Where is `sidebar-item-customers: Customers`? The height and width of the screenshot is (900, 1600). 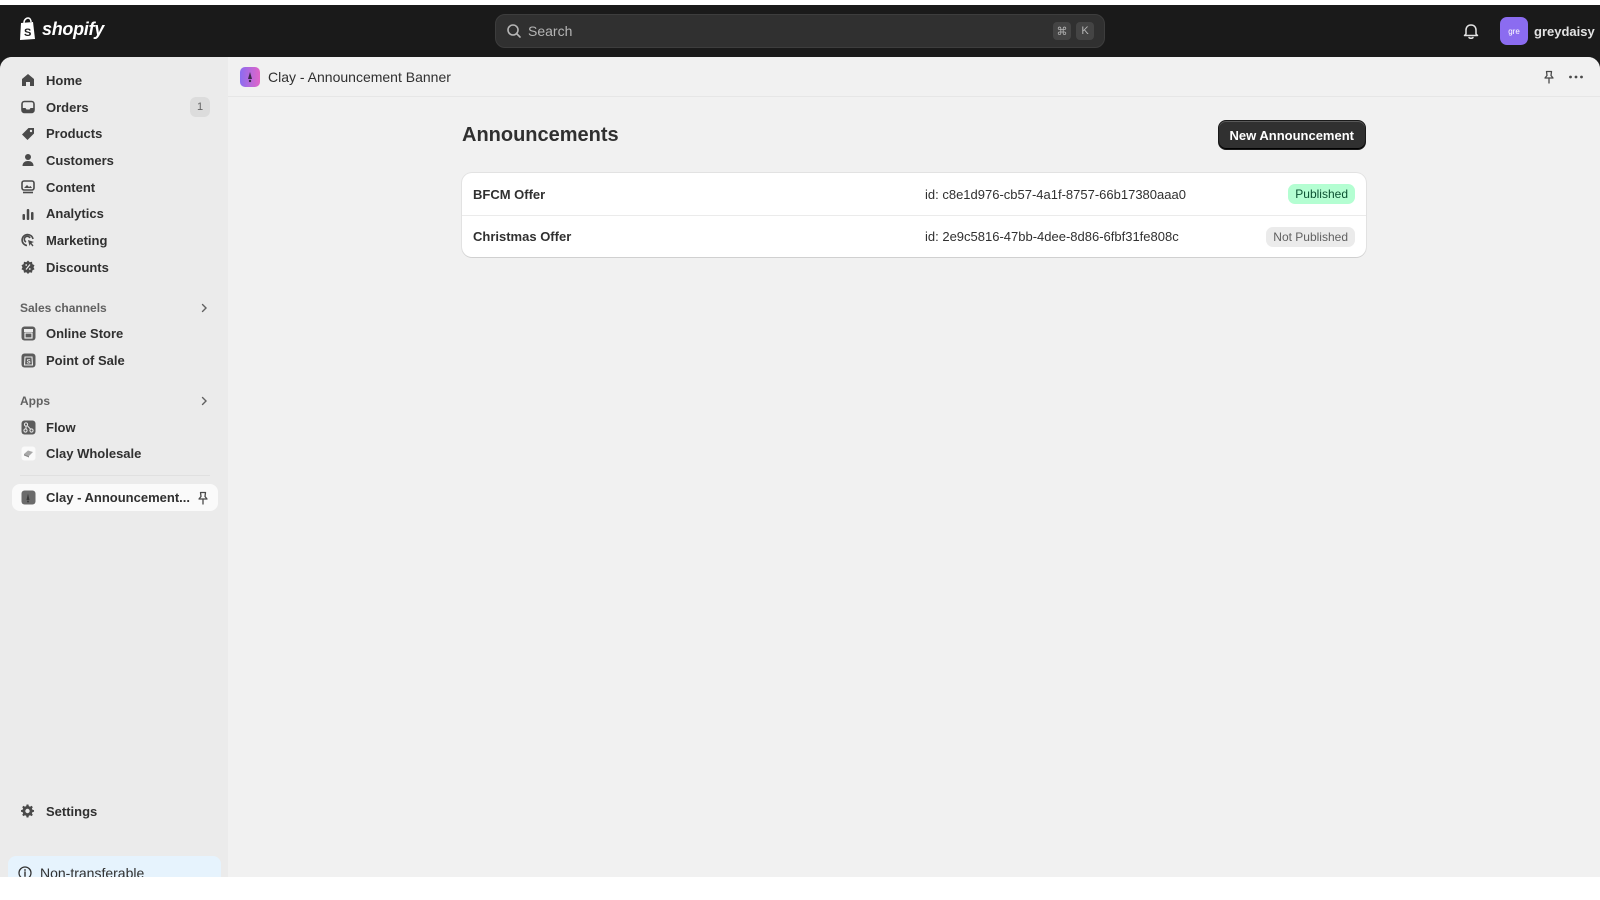 sidebar-item-customers: Customers is located at coordinates (115, 160).